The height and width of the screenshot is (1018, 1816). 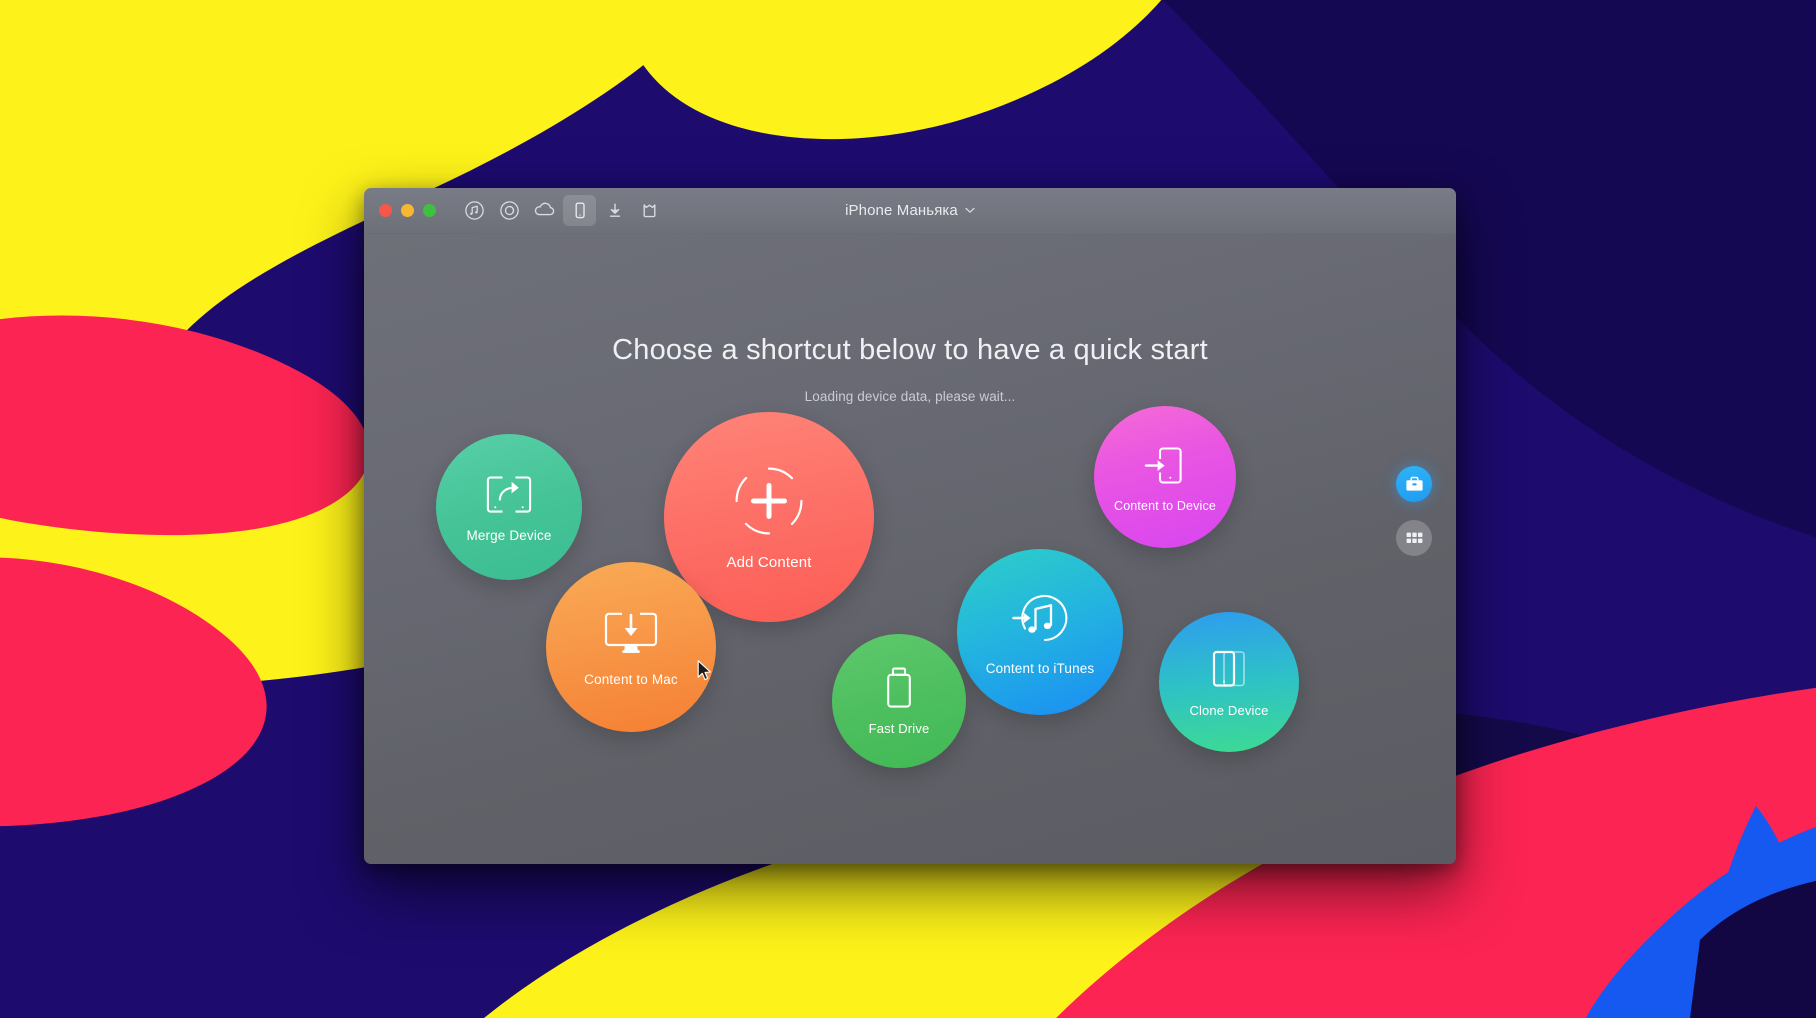 What do you see at coordinates (1040, 668) in the screenshot?
I see `shortcut-label: Content to iTunes` at bounding box center [1040, 668].